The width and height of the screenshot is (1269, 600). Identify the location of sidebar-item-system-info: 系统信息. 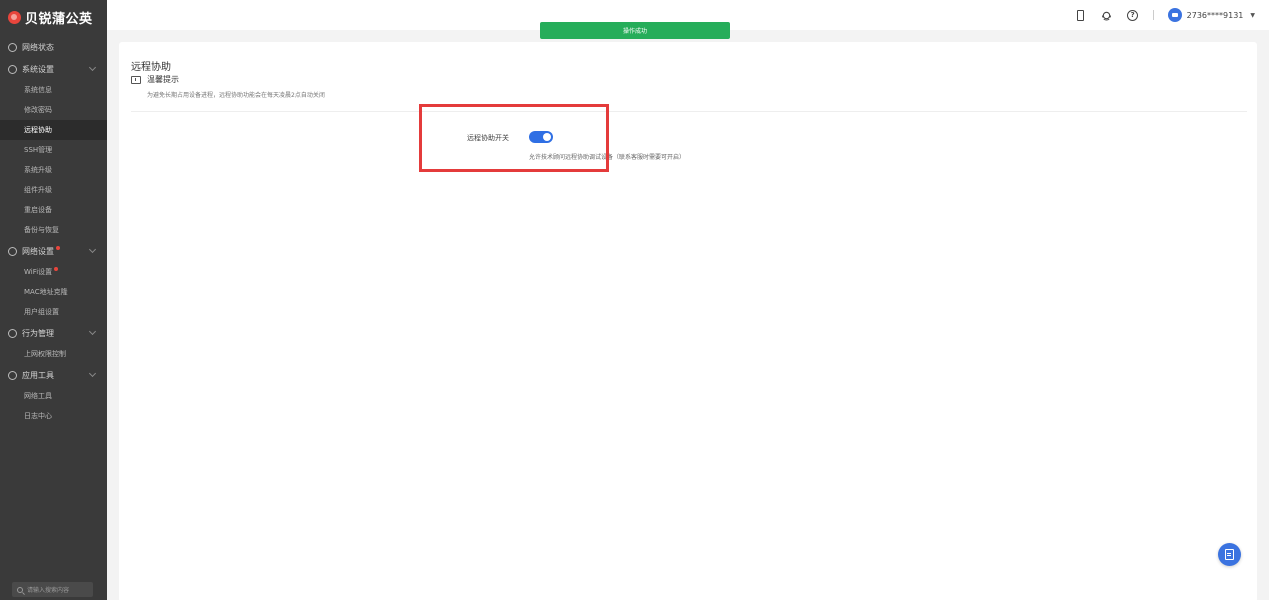
(53, 90).